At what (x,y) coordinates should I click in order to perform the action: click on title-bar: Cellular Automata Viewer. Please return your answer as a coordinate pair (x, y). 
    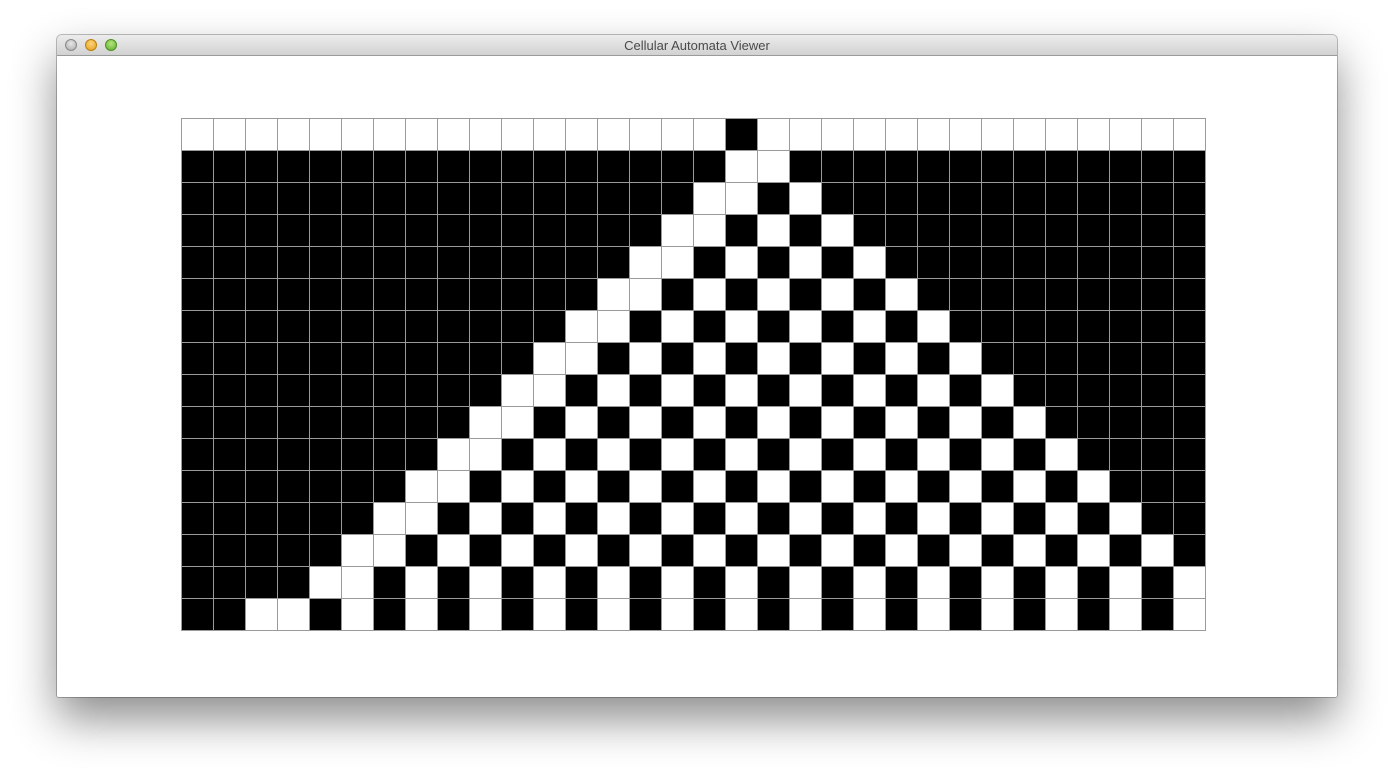
    Looking at the image, I should click on (697, 45).